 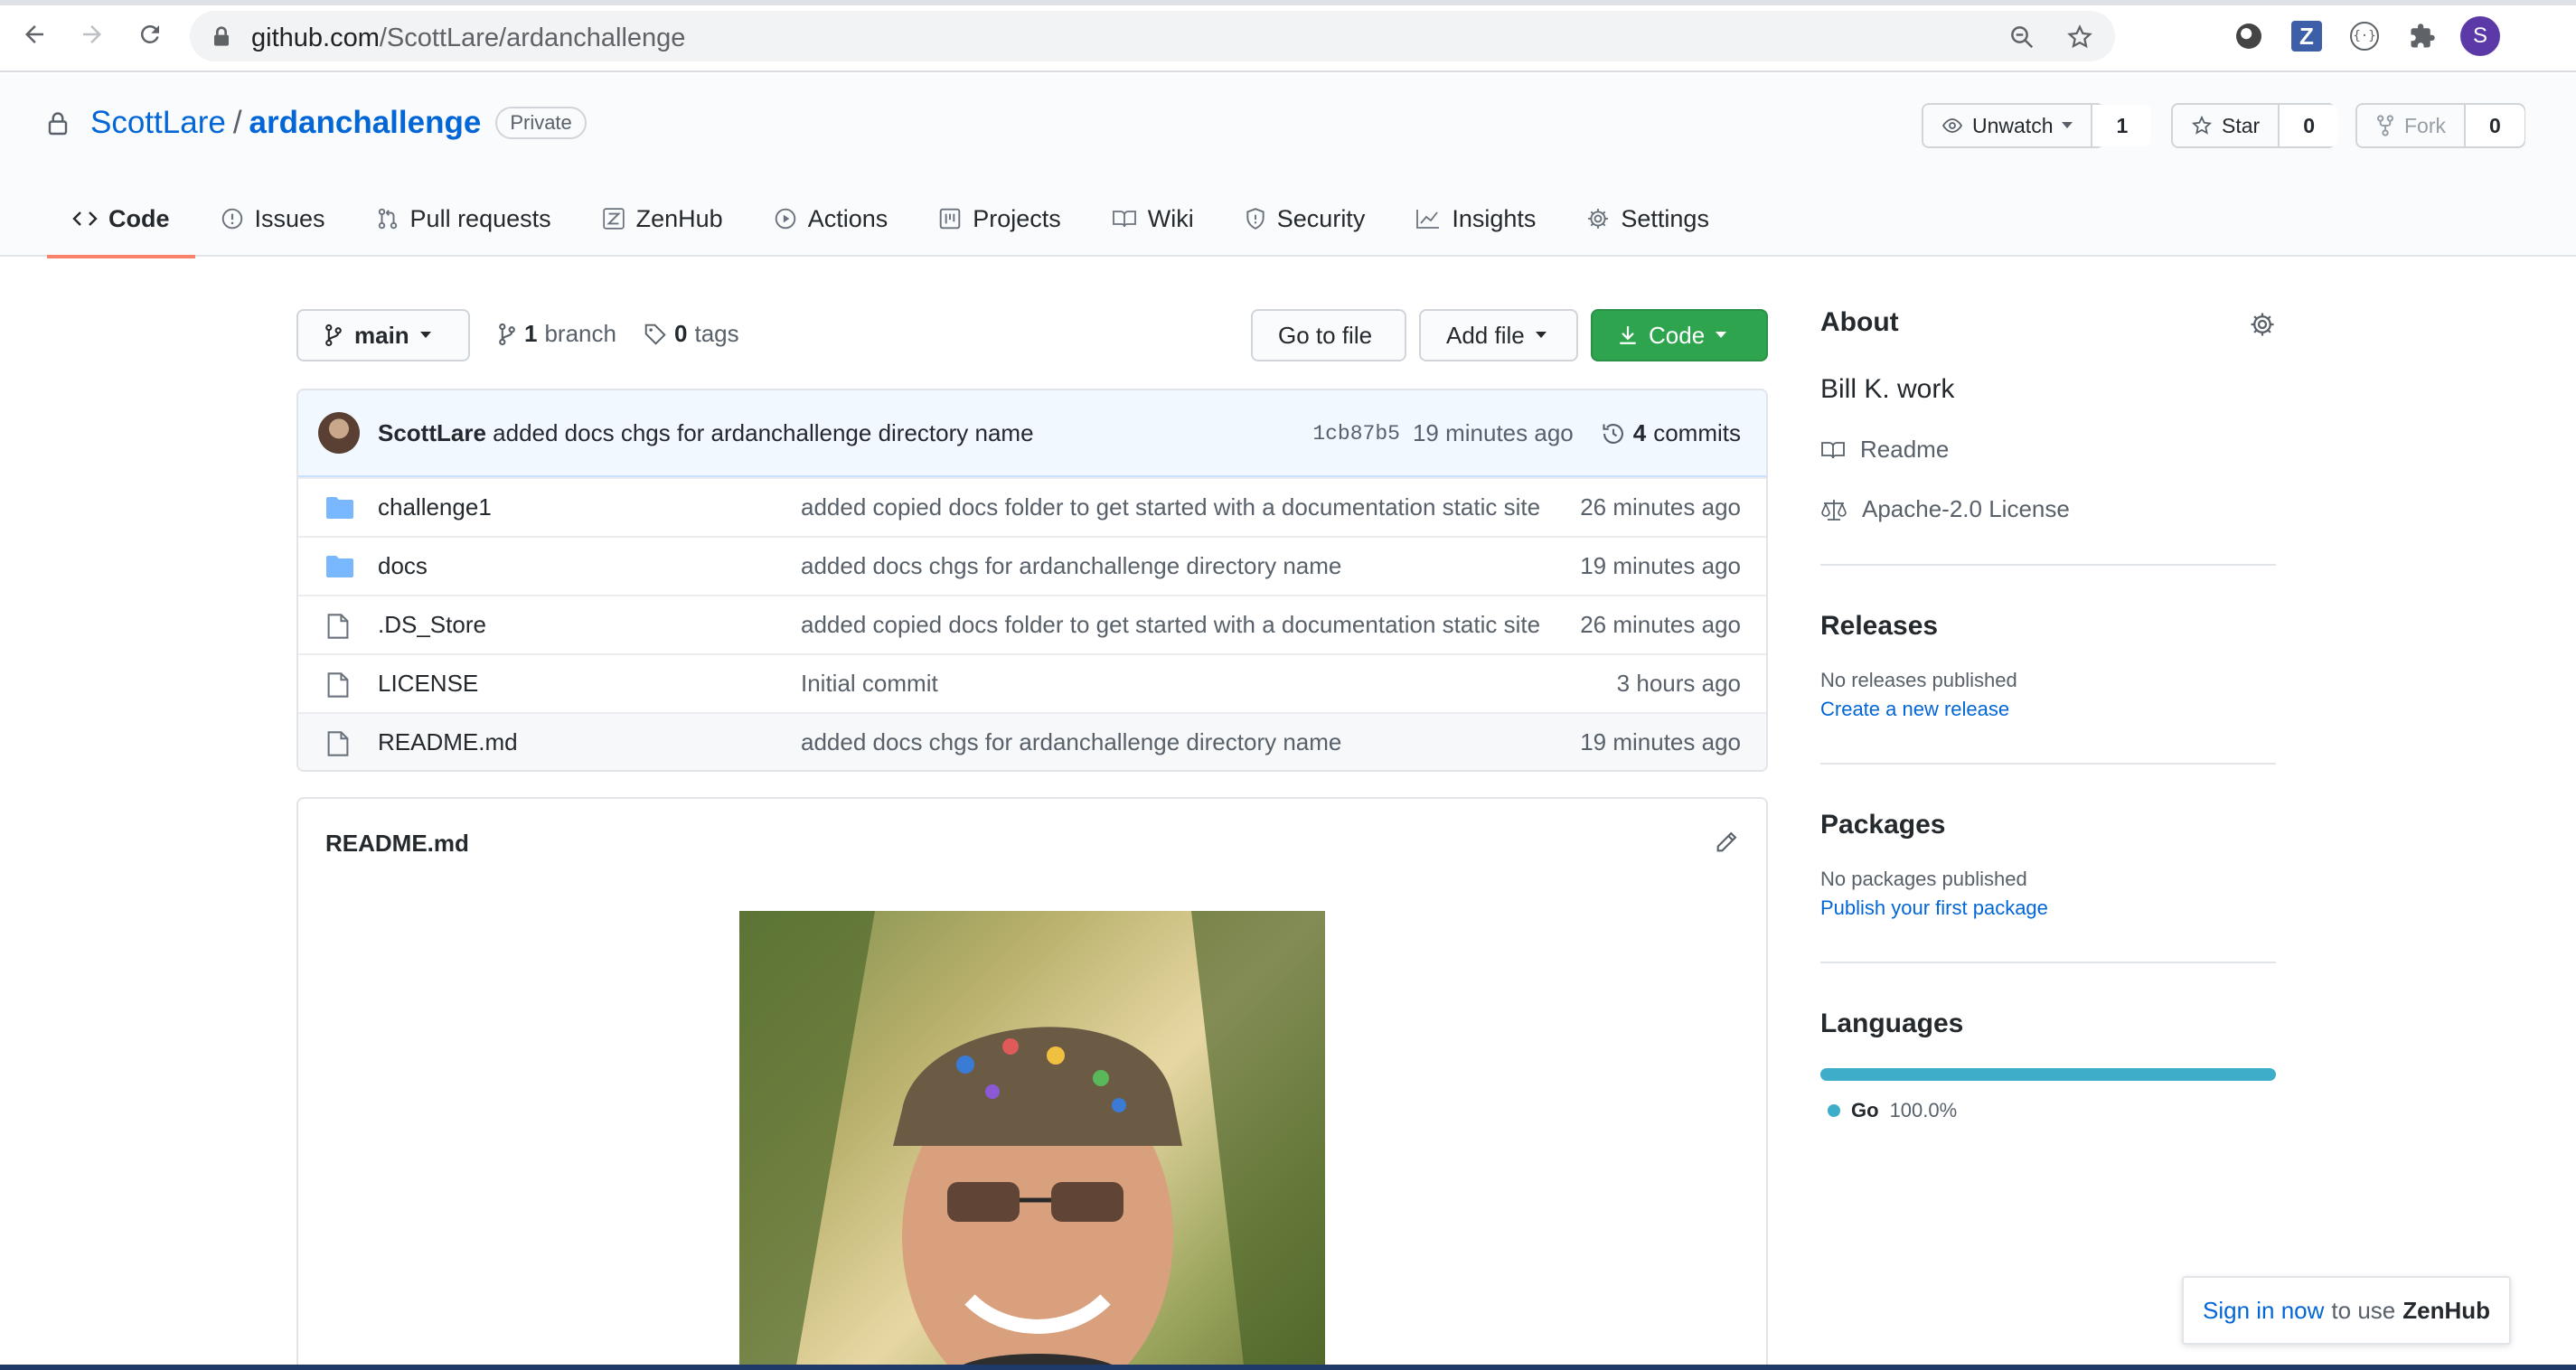 What do you see at coordinates (232, 219) in the screenshot?
I see `issue-icon` at bounding box center [232, 219].